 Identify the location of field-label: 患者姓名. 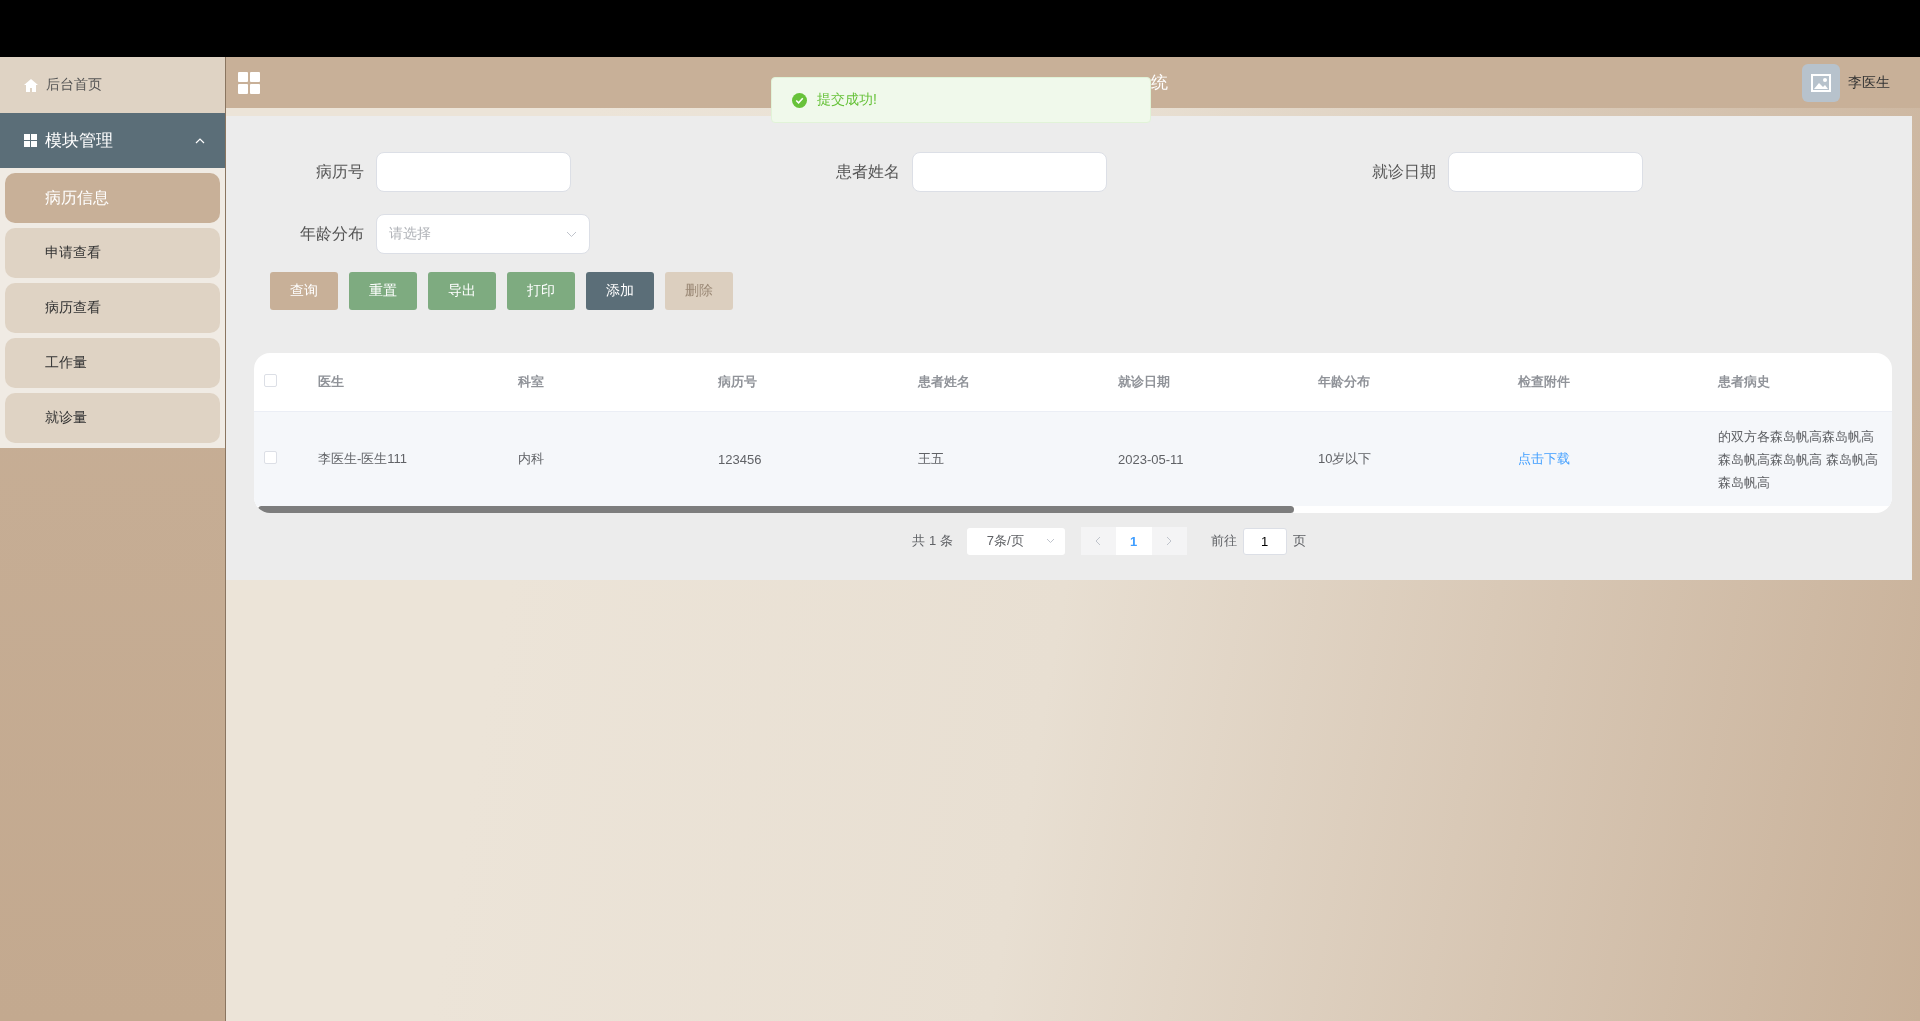
(868, 171).